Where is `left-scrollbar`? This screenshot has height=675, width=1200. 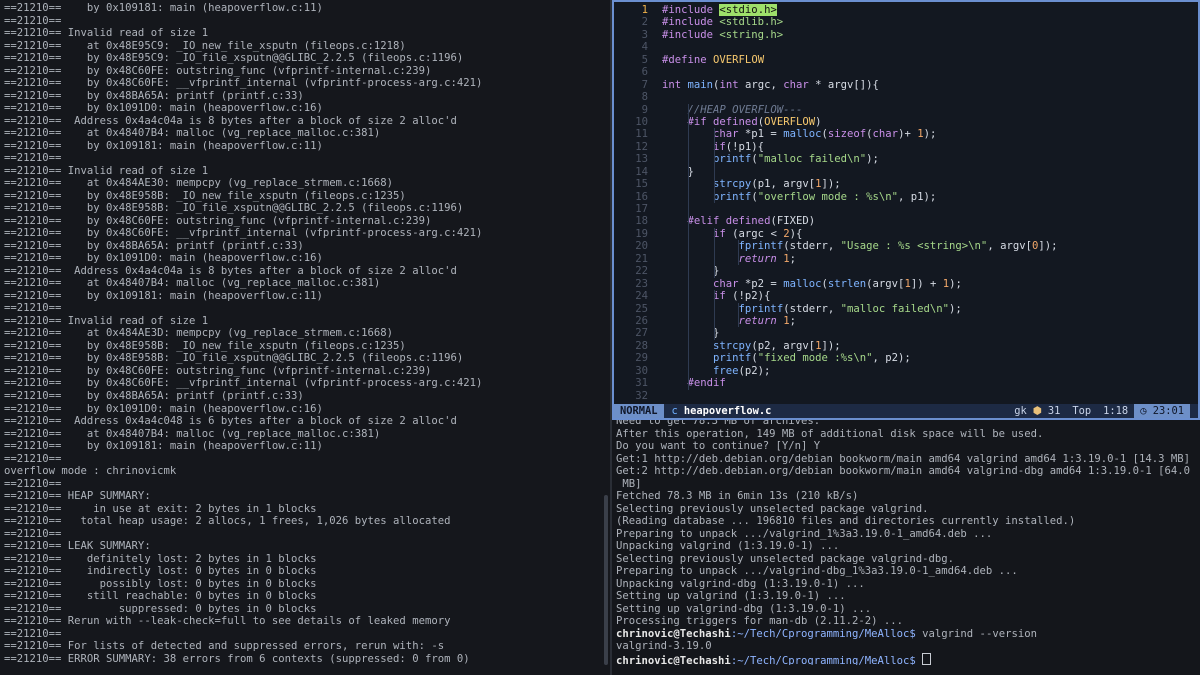 left-scrollbar is located at coordinates (606, 580).